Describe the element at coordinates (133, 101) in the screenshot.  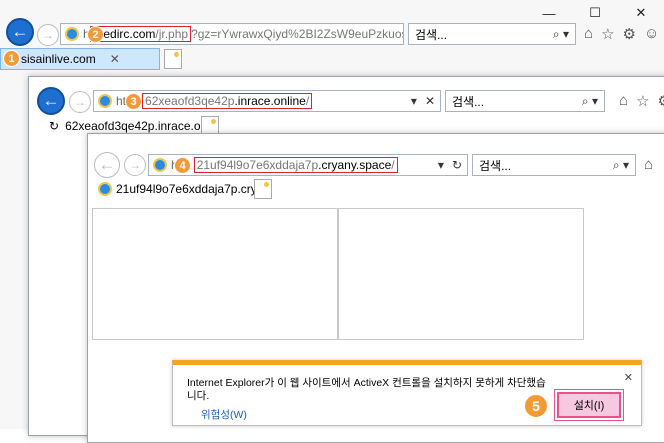
I see `step-badge-3: 3` at that location.